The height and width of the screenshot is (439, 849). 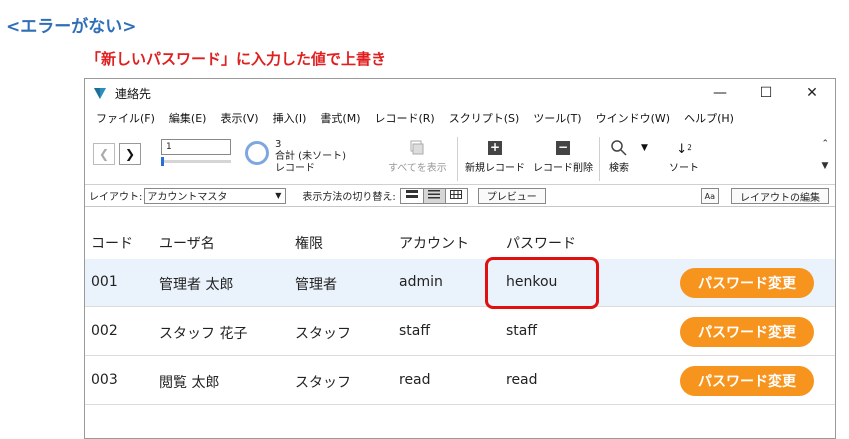 I want to click on list-view-button, so click(x=433, y=195).